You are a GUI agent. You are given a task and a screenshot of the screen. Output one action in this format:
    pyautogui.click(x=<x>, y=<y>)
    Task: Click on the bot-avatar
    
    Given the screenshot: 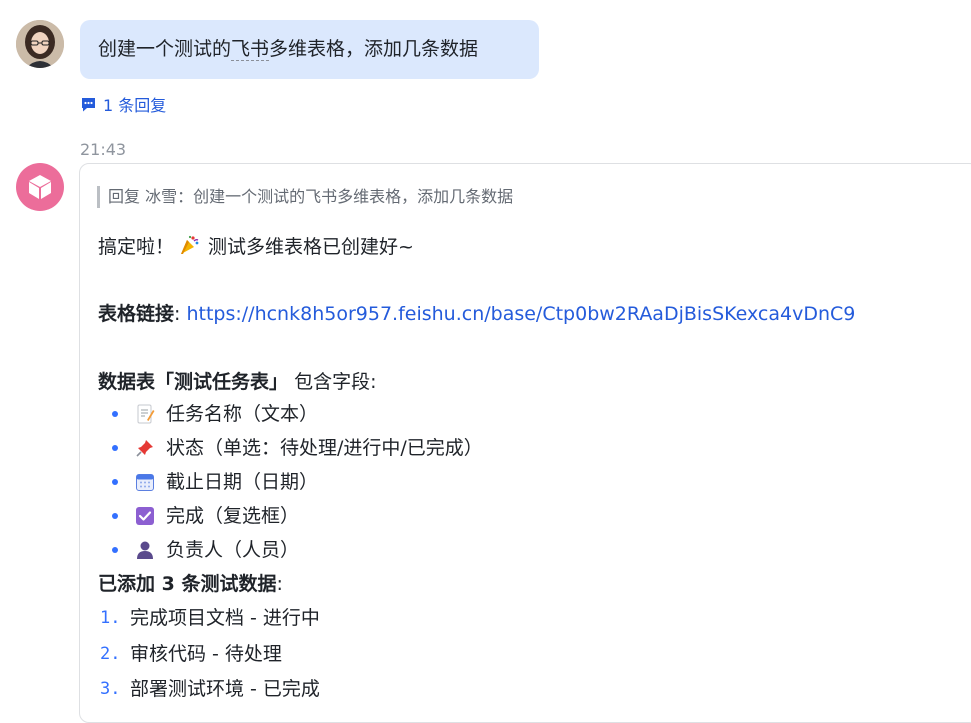 What is the action you would take?
    pyautogui.click(x=40, y=187)
    